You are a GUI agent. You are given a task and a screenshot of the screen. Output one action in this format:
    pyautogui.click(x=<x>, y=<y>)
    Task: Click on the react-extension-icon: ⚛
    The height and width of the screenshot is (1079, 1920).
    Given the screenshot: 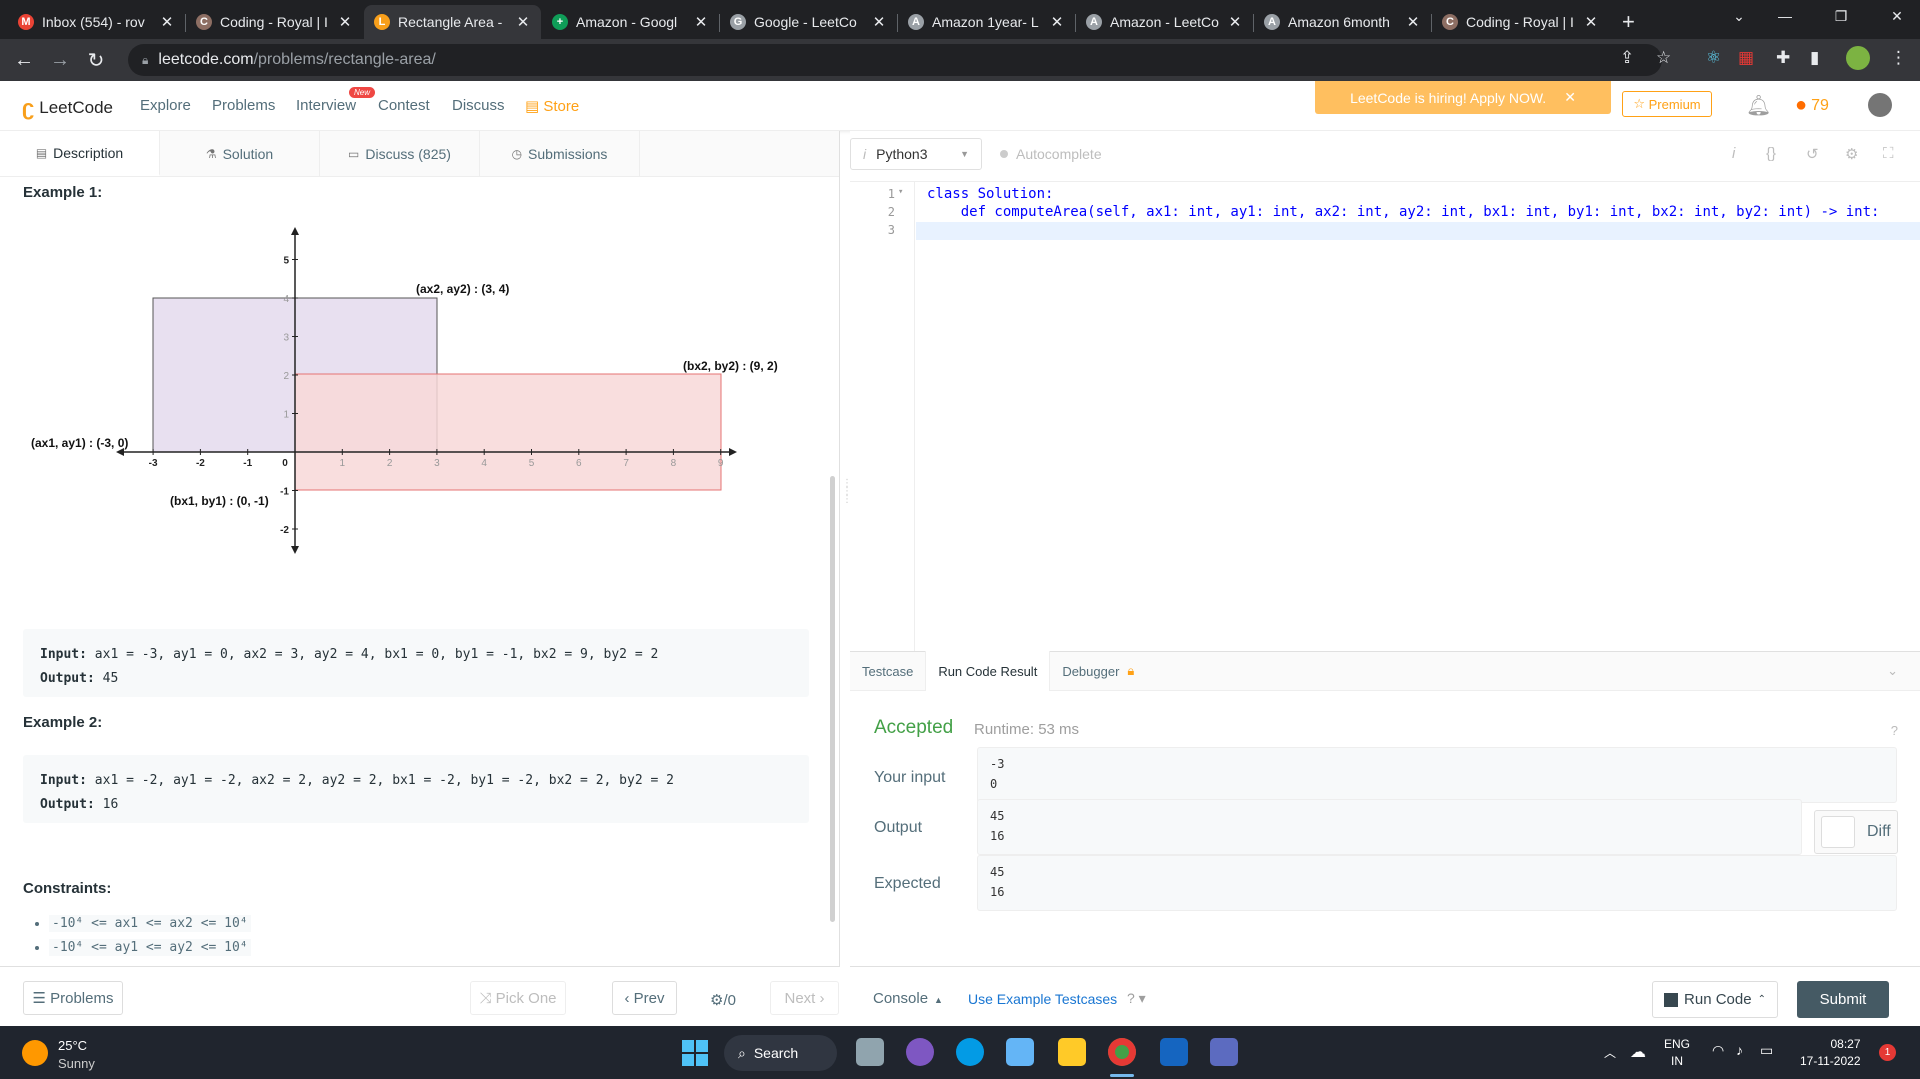 What is the action you would take?
    pyautogui.click(x=1713, y=58)
    